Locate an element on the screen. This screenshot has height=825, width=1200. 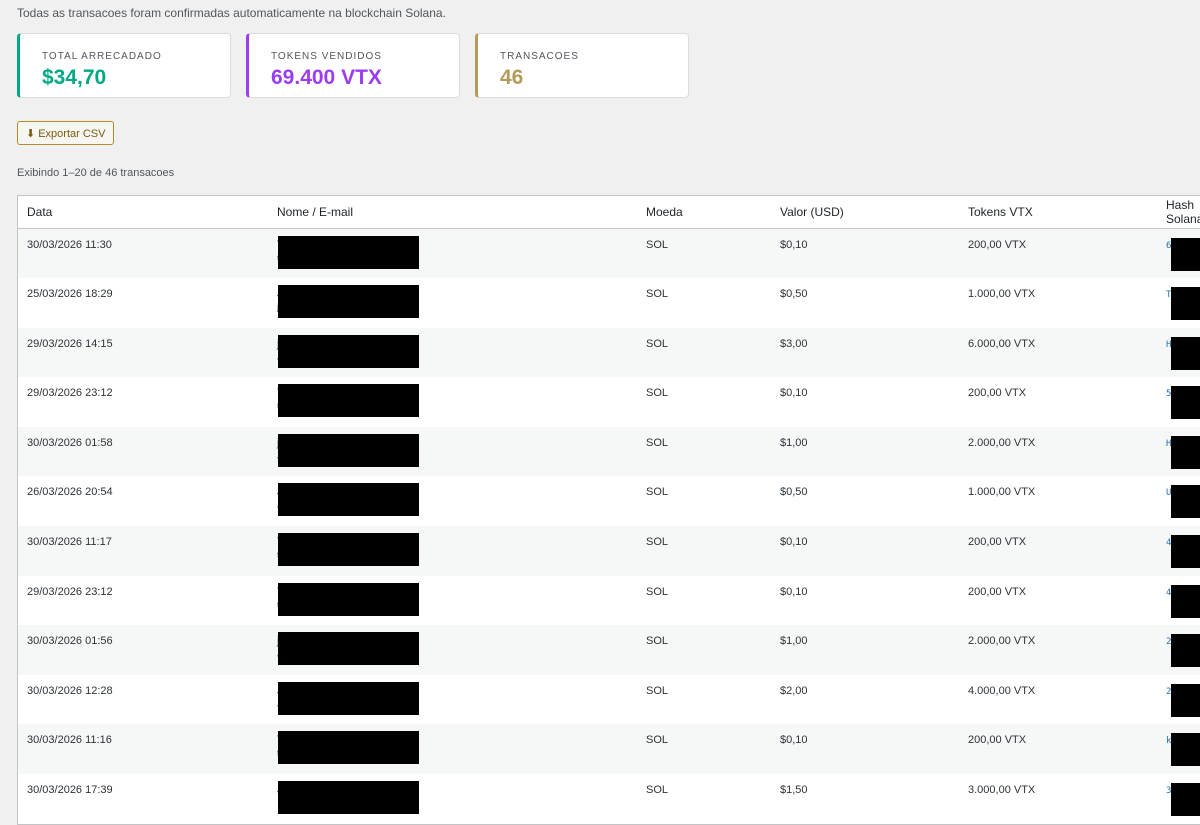
cell-tokens: 6.000,00 VTX is located at coordinates (1058, 352).